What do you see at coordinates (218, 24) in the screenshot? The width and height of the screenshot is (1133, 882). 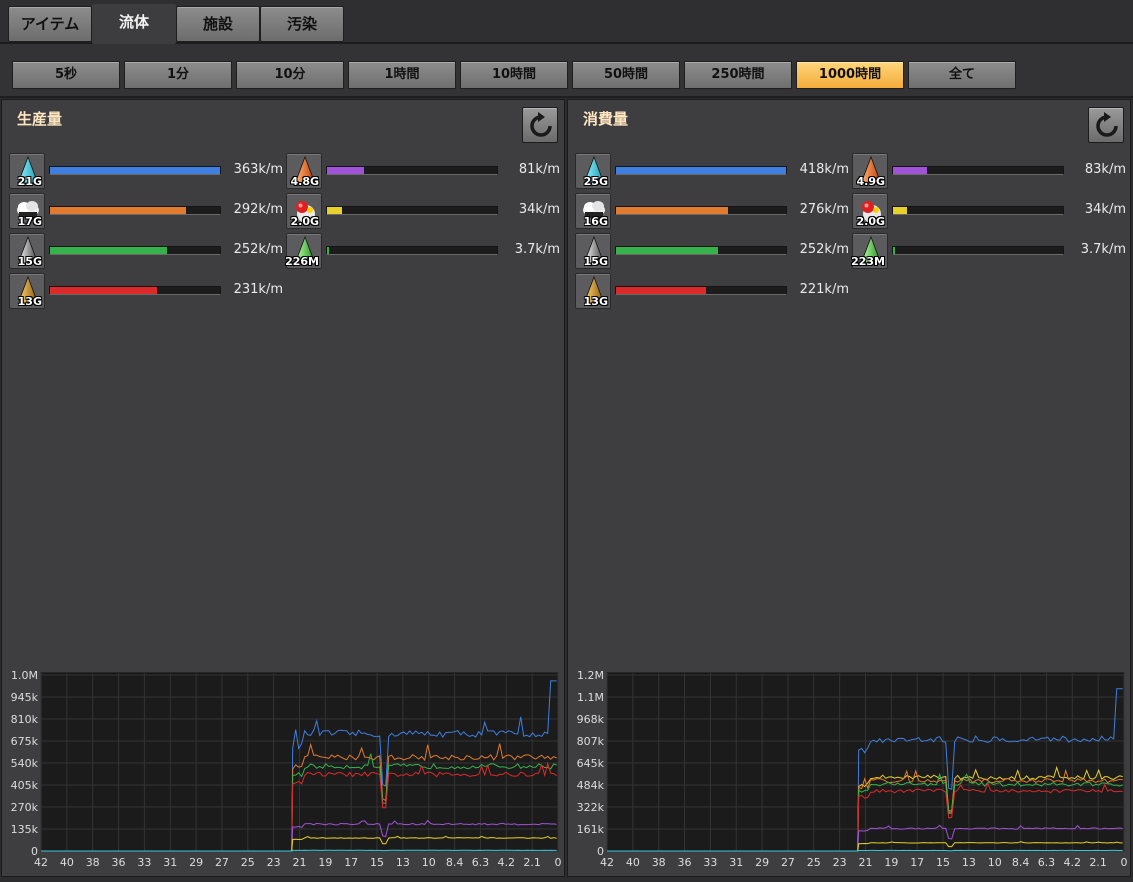 I see `tab-buildings: 施設` at bounding box center [218, 24].